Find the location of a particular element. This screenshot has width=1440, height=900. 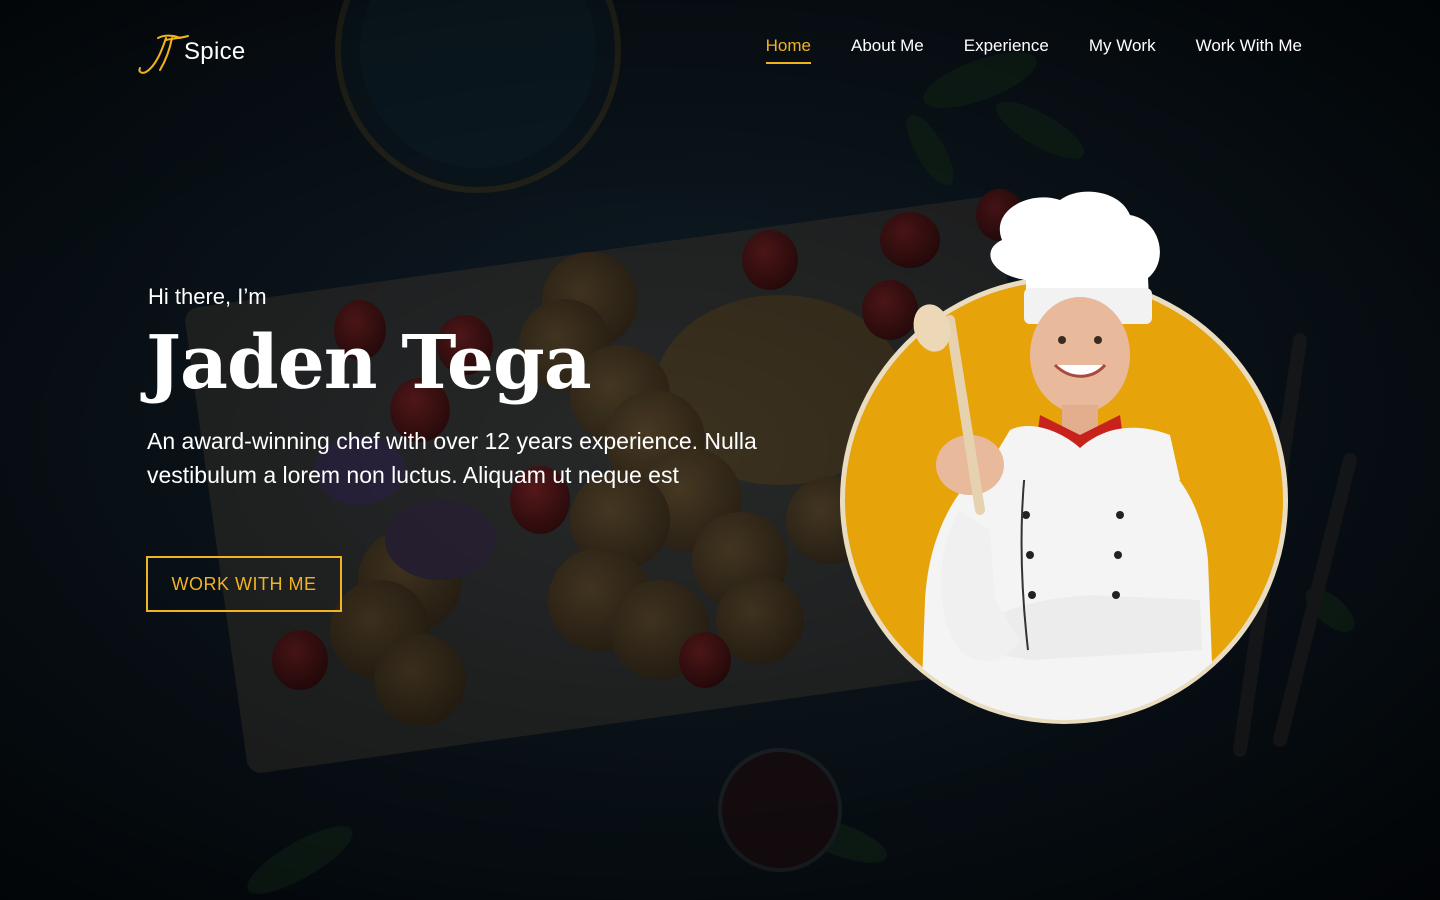

nav-my-work: My Work is located at coordinates (1122, 49).